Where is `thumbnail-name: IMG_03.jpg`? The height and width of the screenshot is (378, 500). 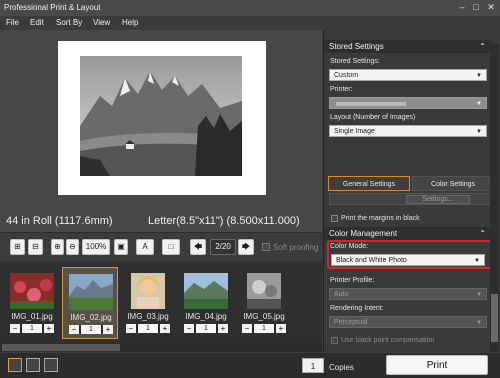
thumbnail-name: IMG_03.jpg is located at coordinates (148, 316).